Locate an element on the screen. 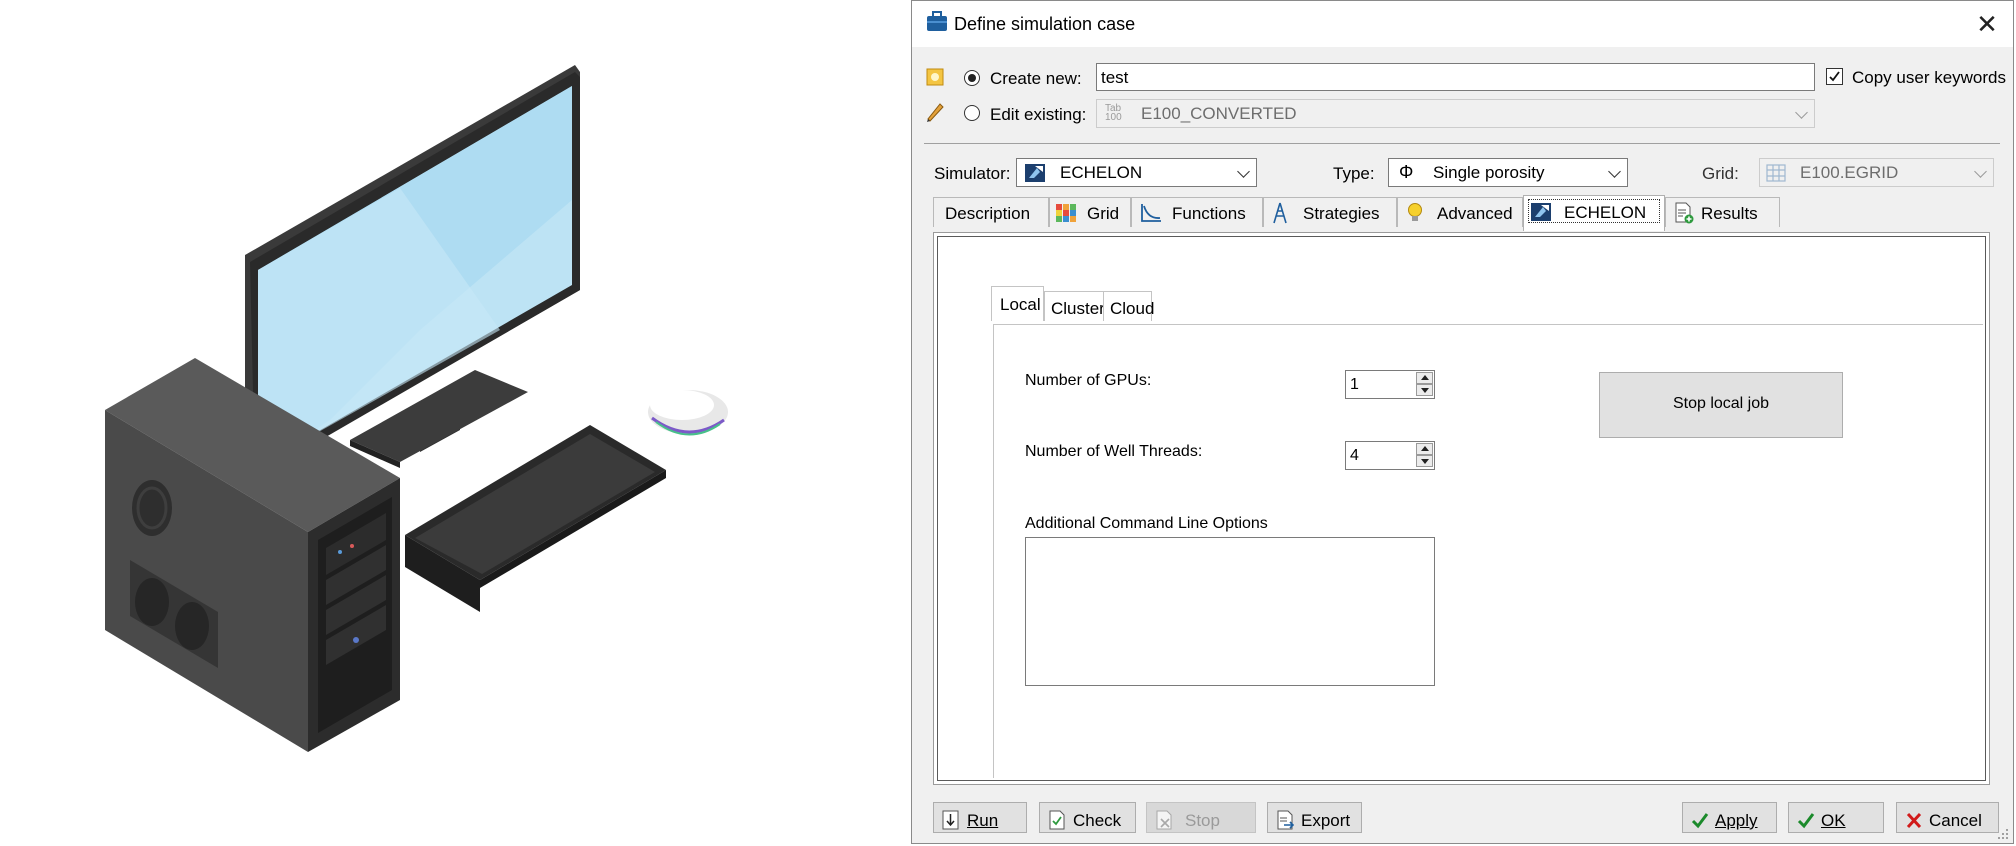  briefcase-icon is located at coordinates (937, 21).